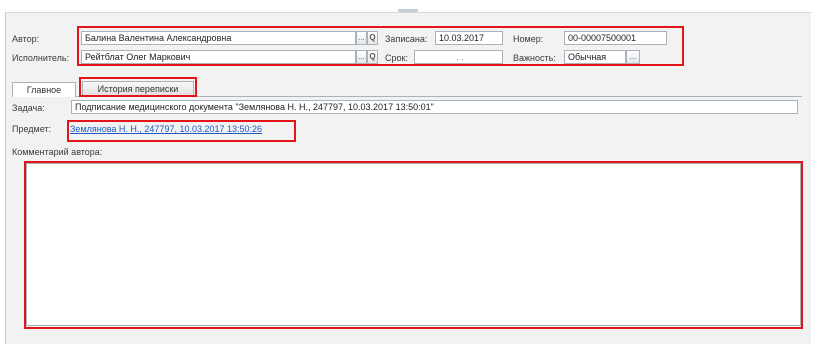 The width and height of the screenshot is (818, 344). Describe the element at coordinates (138, 87) in the screenshot. I see `tab-highlight-box` at that location.